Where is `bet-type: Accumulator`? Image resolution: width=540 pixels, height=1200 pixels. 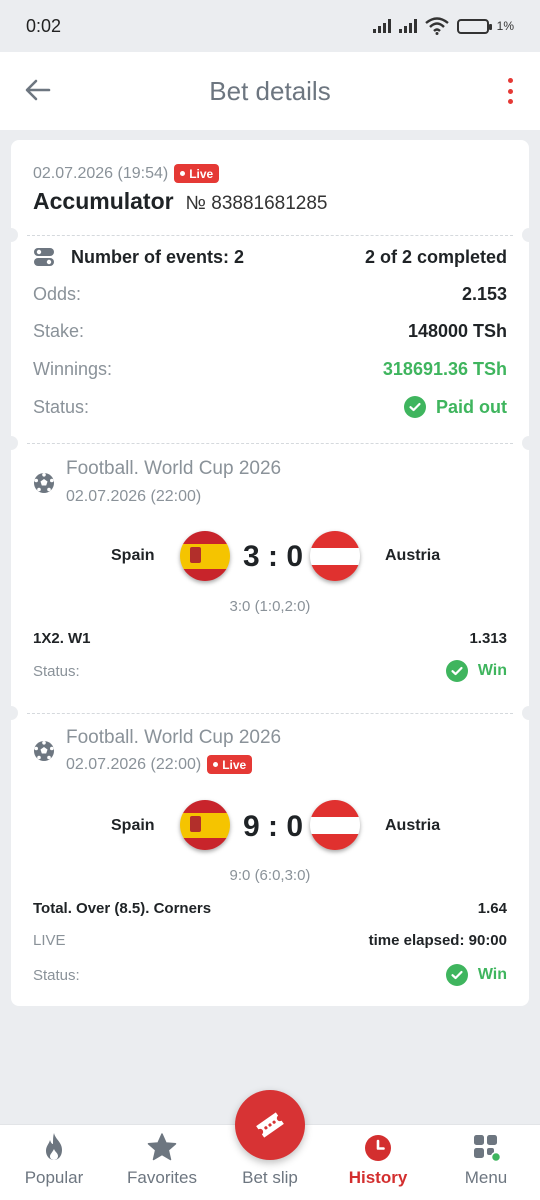 bet-type: Accumulator is located at coordinates (103, 201).